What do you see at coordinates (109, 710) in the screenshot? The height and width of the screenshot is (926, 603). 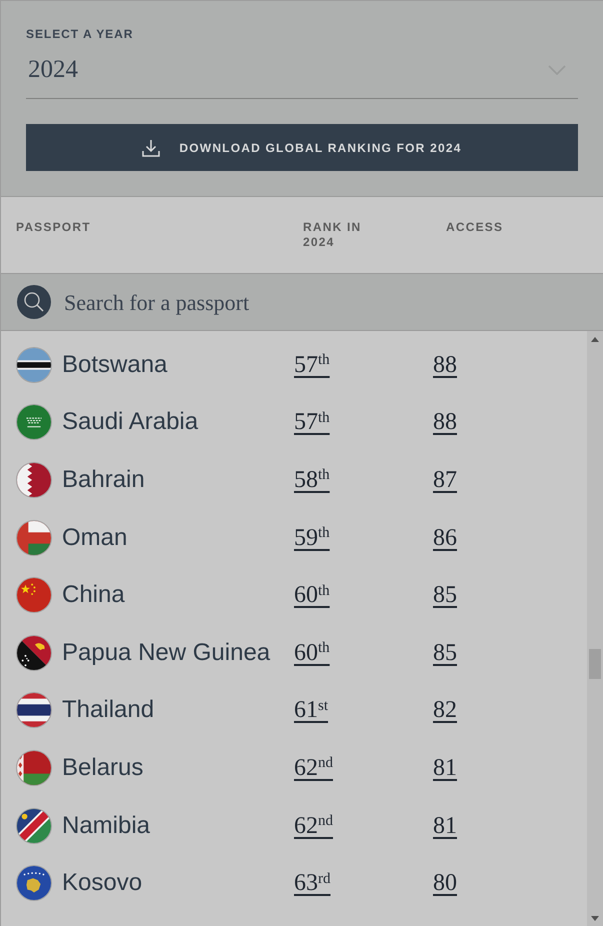 I see `country-name: Thailand` at bounding box center [109, 710].